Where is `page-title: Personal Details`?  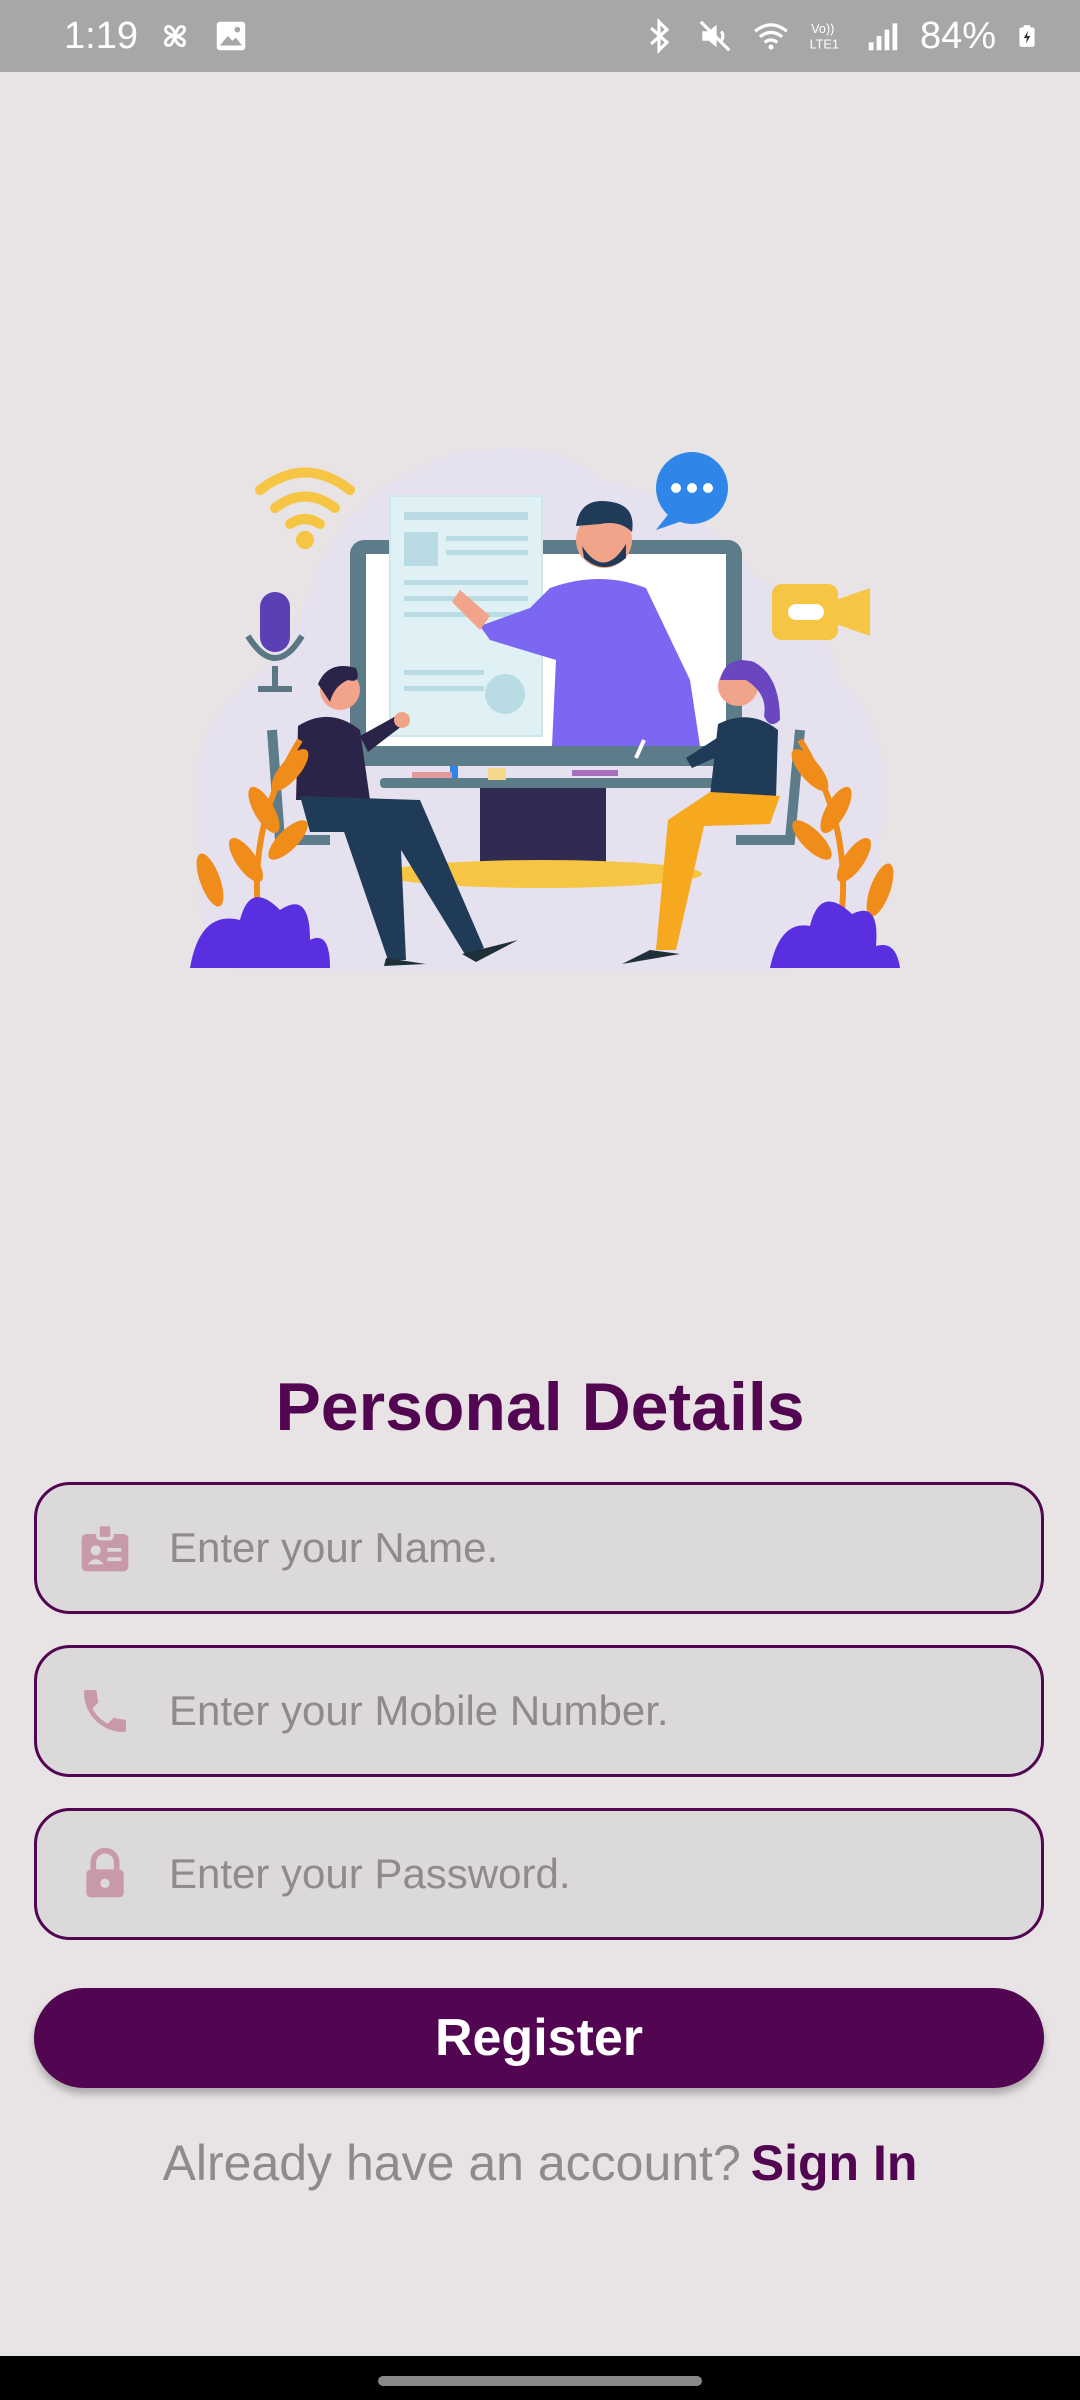
page-title: Personal Details is located at coordinates (540, 1407).